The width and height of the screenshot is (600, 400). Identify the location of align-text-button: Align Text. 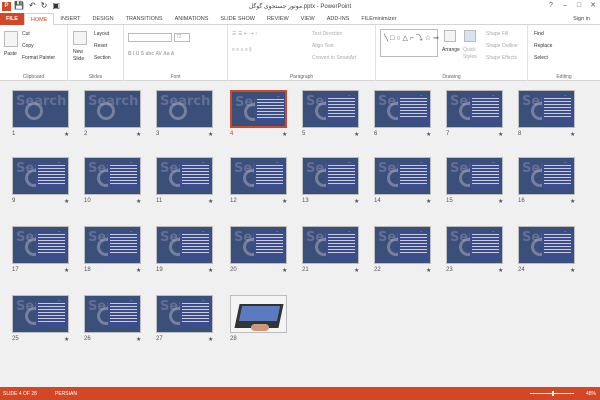
(323, 46).